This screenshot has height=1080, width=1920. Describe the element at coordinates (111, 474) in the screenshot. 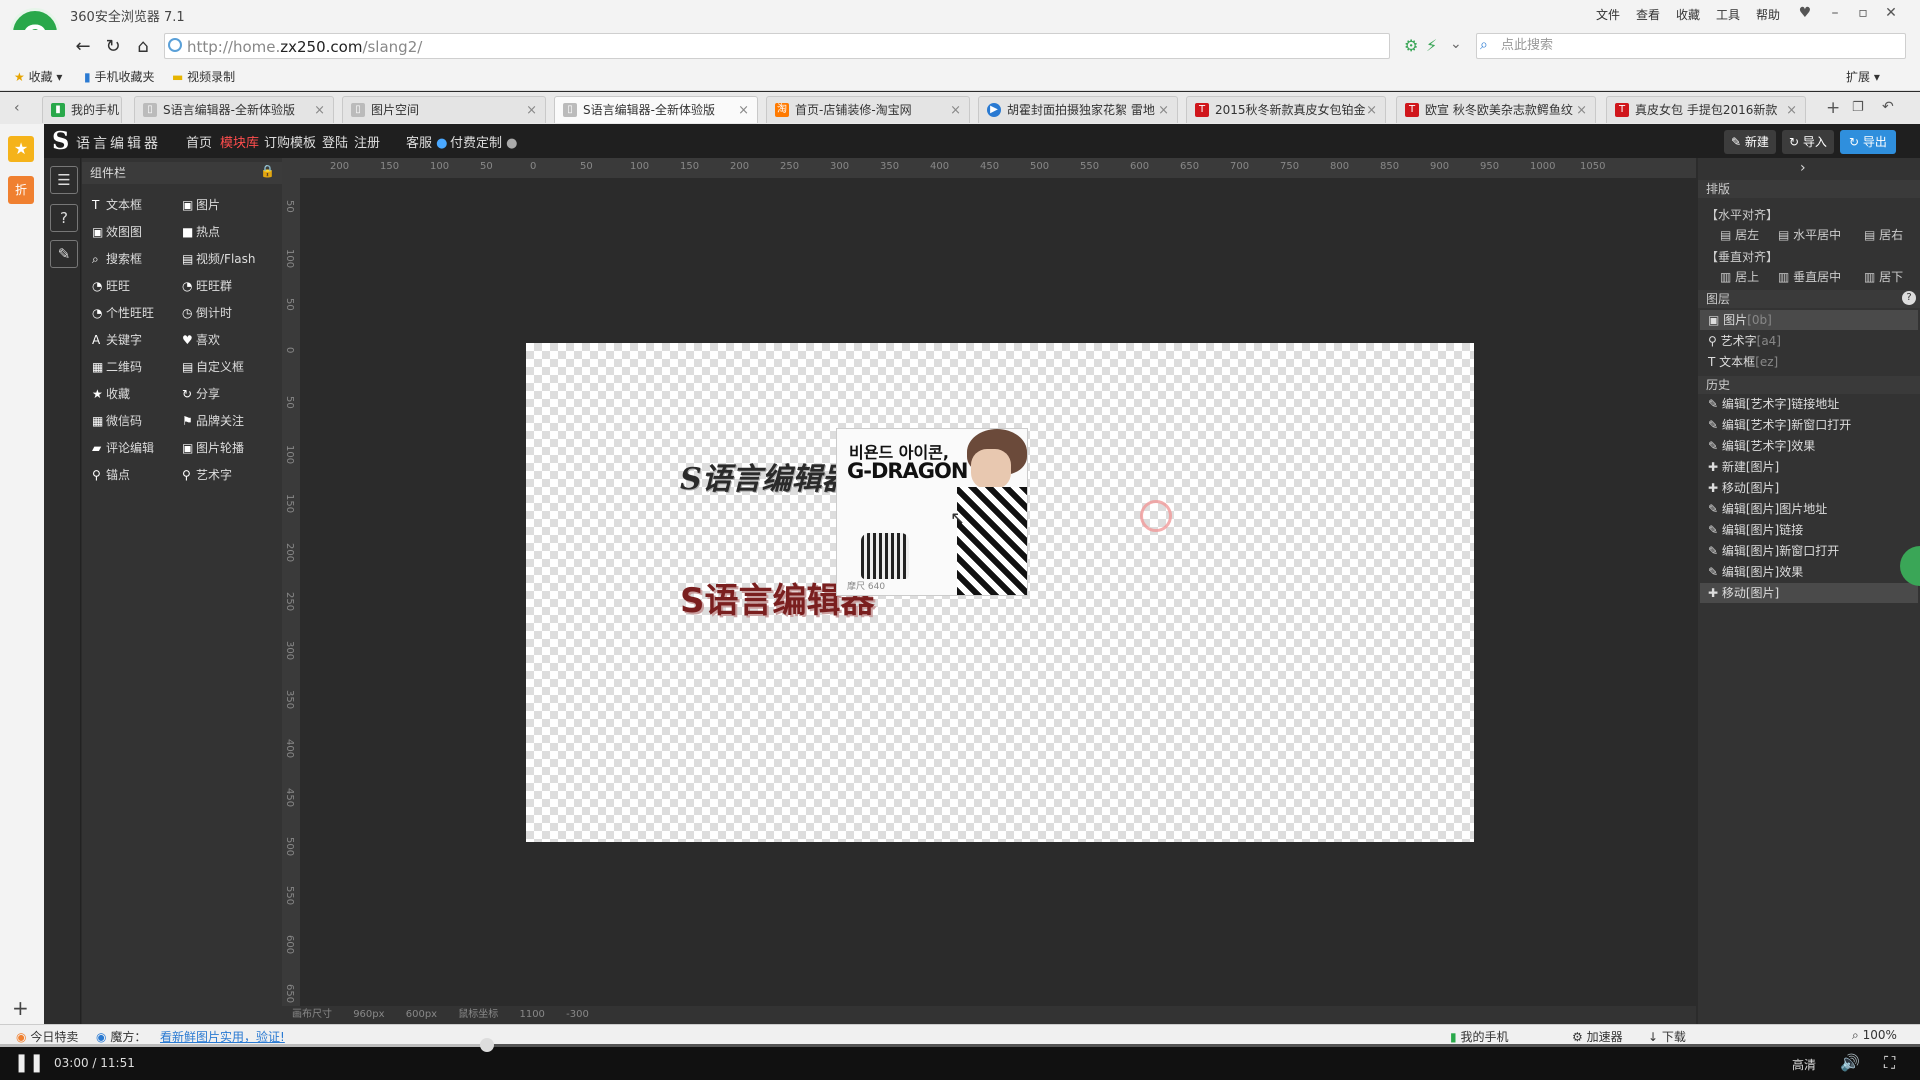

I see `comp-anchor: ⚲ 锚点` at that location.